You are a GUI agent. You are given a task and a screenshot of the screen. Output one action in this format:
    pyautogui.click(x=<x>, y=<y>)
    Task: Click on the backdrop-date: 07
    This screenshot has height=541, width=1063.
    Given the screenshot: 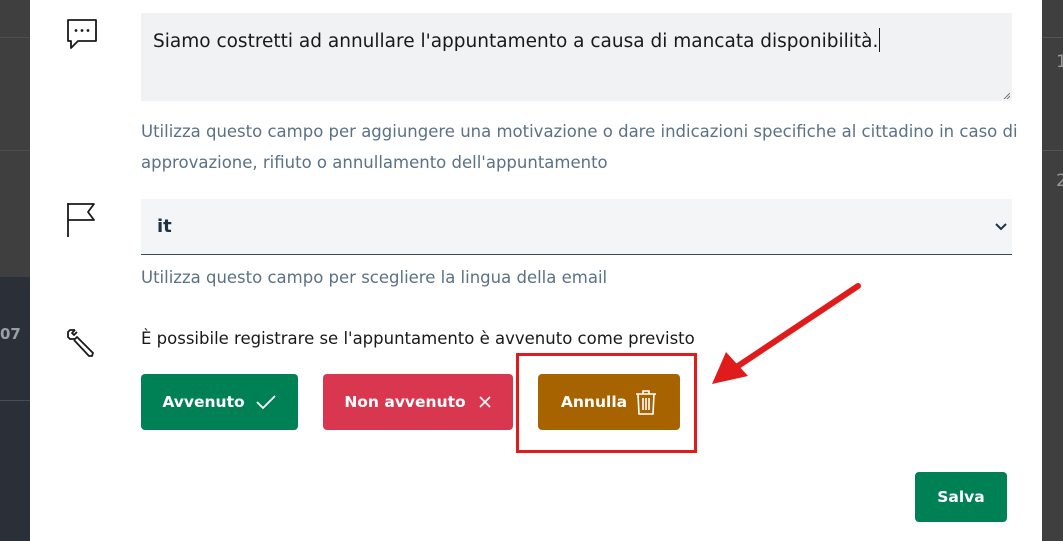 What is the action you would take?
    pyautogui.click(x=10, y=334)
    